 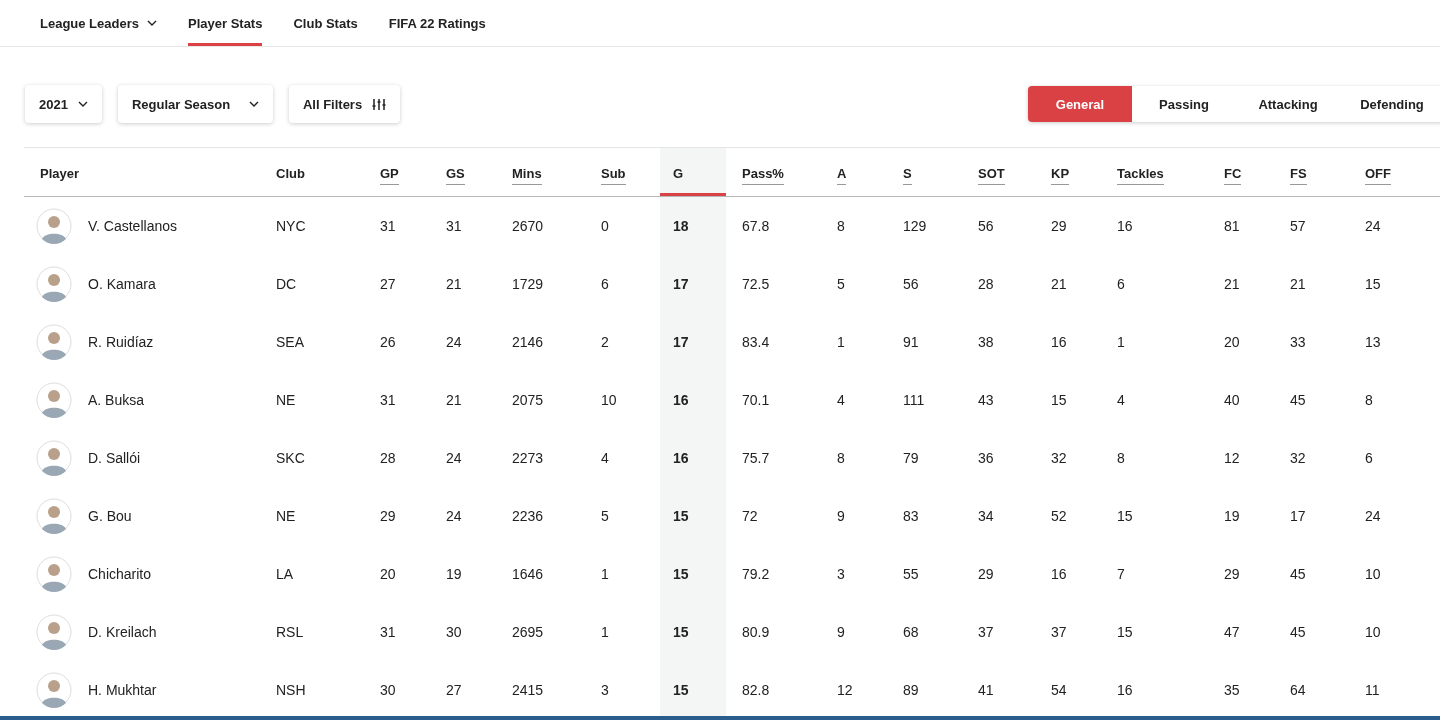 What do you see at coordinates (1184, 104) in the screenshot?
I see `stat-tab: Passing` at bounding box center [1184, 104].